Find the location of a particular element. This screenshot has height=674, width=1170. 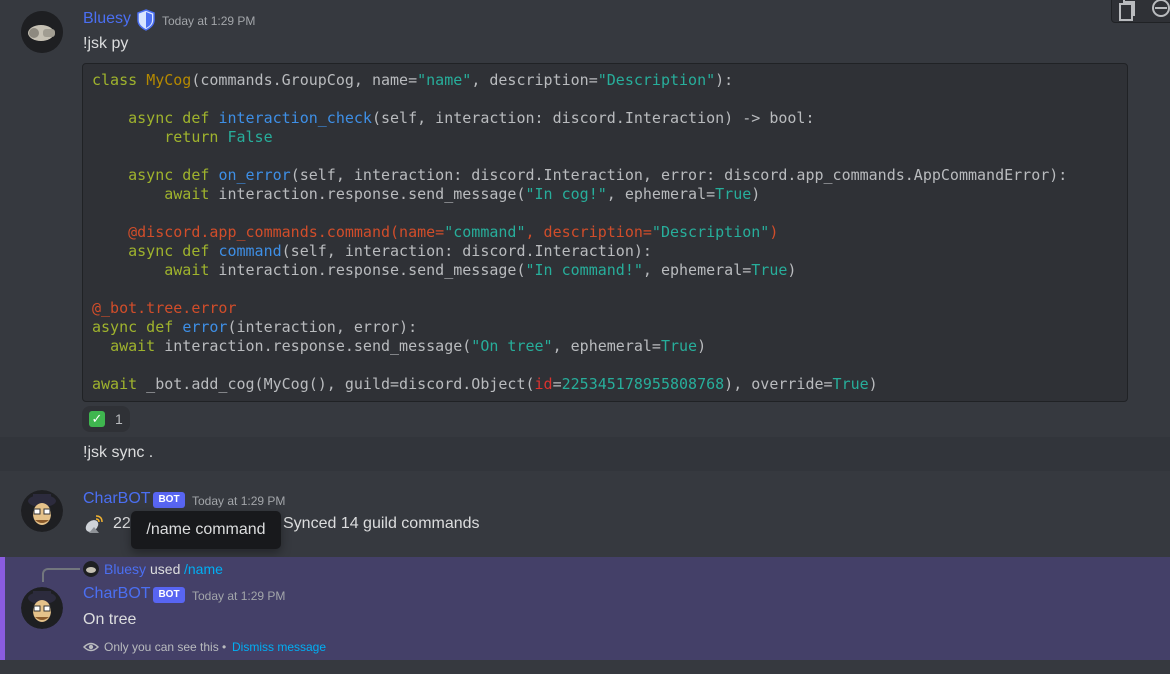

check-mark-icon: ✓ is located at coordinates (97, 419).